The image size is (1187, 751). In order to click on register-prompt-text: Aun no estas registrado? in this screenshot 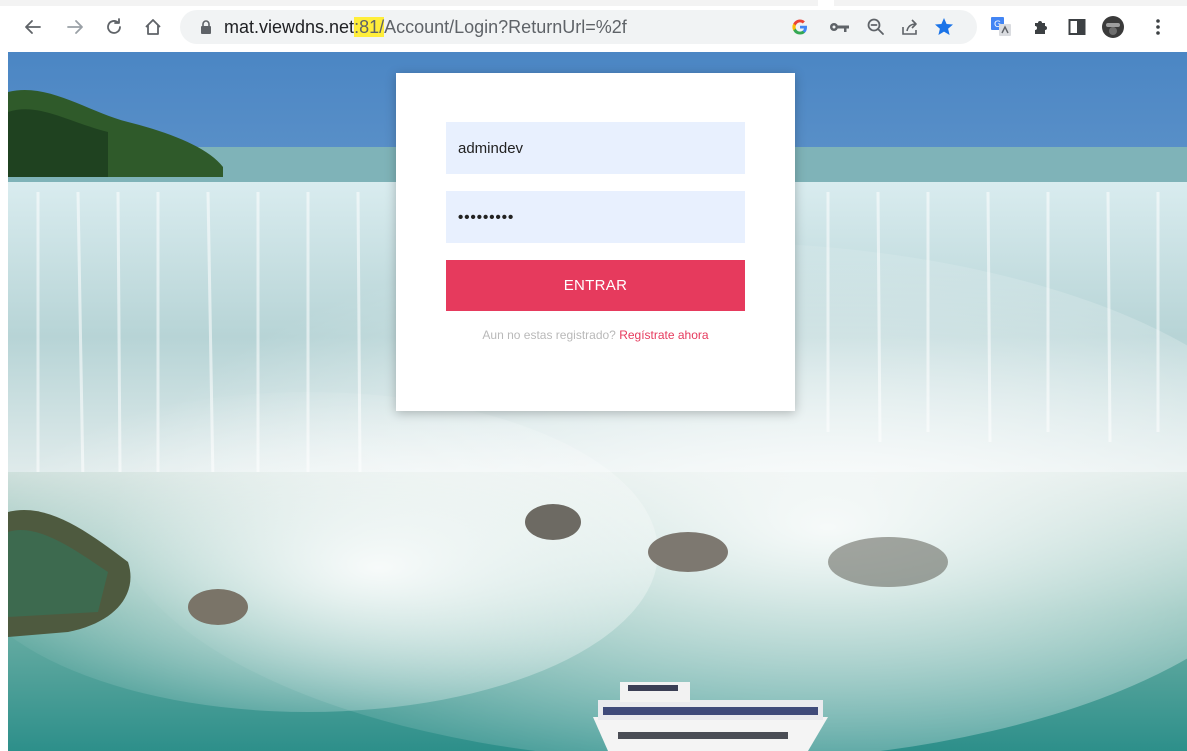, I will do `click(549, 335)`.